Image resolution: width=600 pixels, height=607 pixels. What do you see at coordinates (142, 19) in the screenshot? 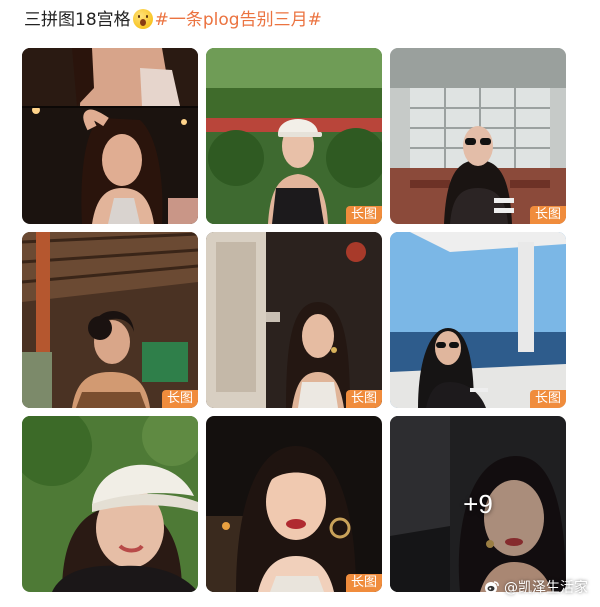
I see `astonished-face-icon` at bounding box center [142, 19].